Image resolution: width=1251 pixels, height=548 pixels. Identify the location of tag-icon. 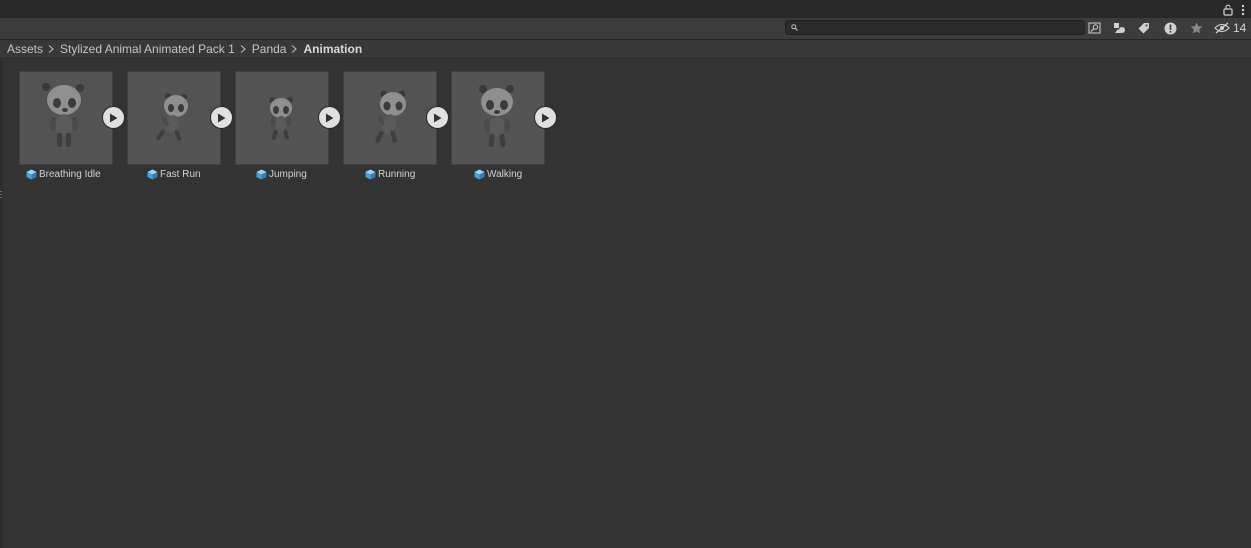
(1143, 28).